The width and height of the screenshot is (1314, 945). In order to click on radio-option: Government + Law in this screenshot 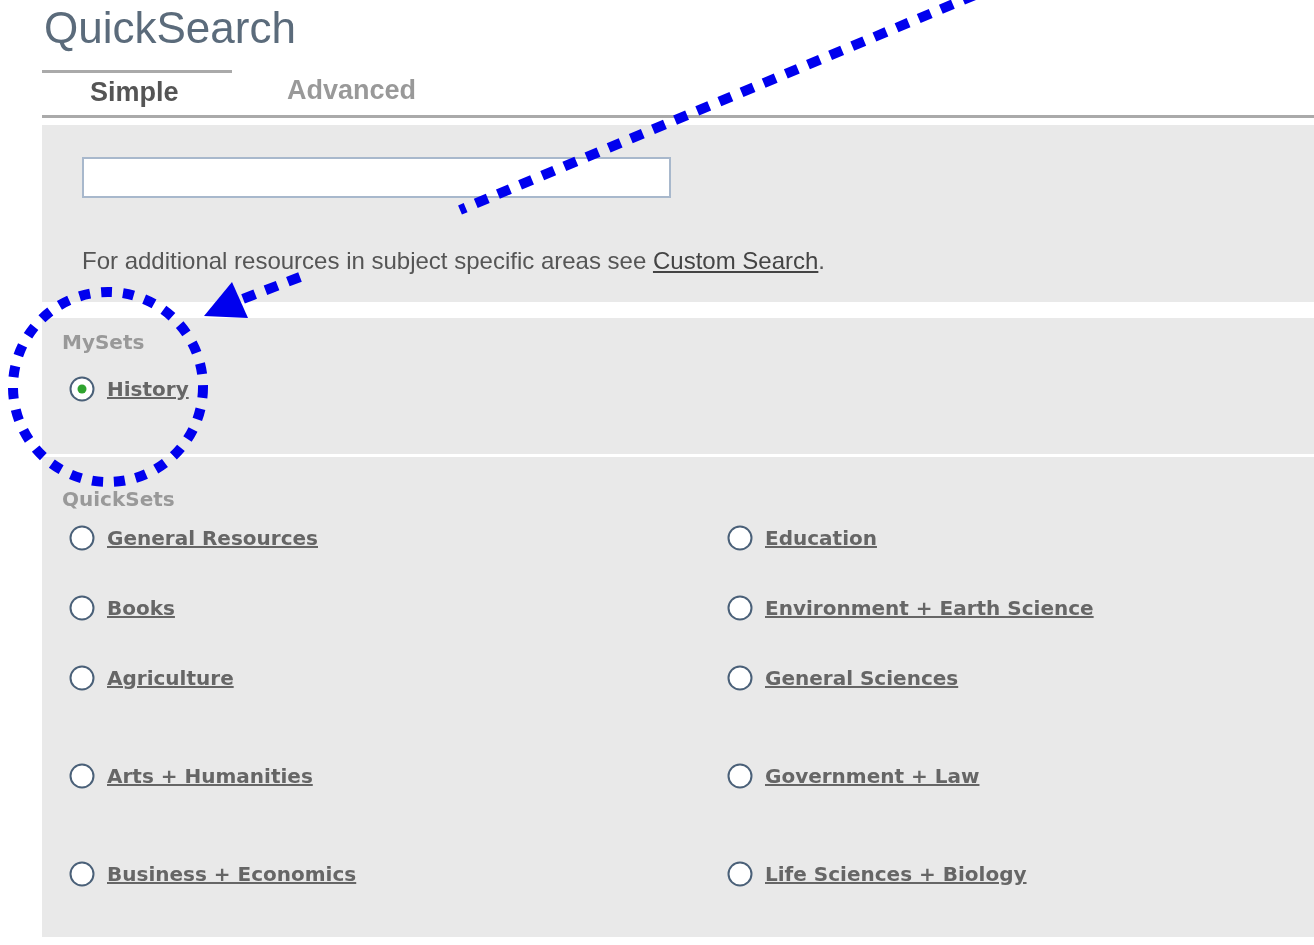, I will do `click(850, 776)`.